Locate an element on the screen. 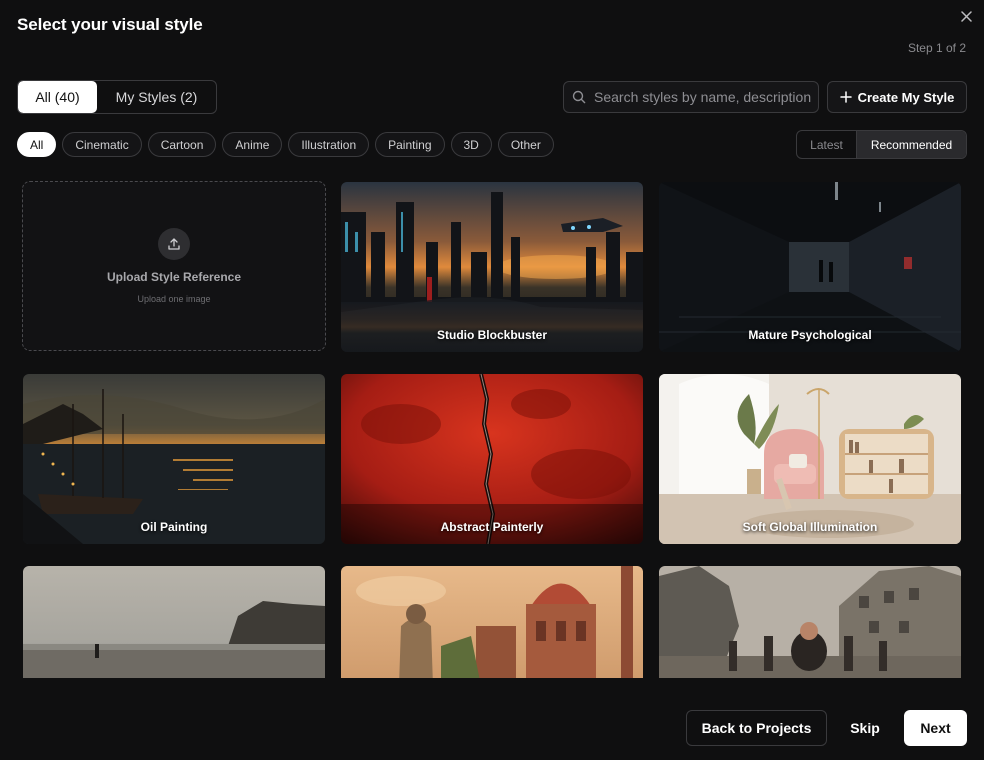 Image resolution: width=984 pixels, height=760 pixels. skip-button: Skip is located at coordinates (865, 728).